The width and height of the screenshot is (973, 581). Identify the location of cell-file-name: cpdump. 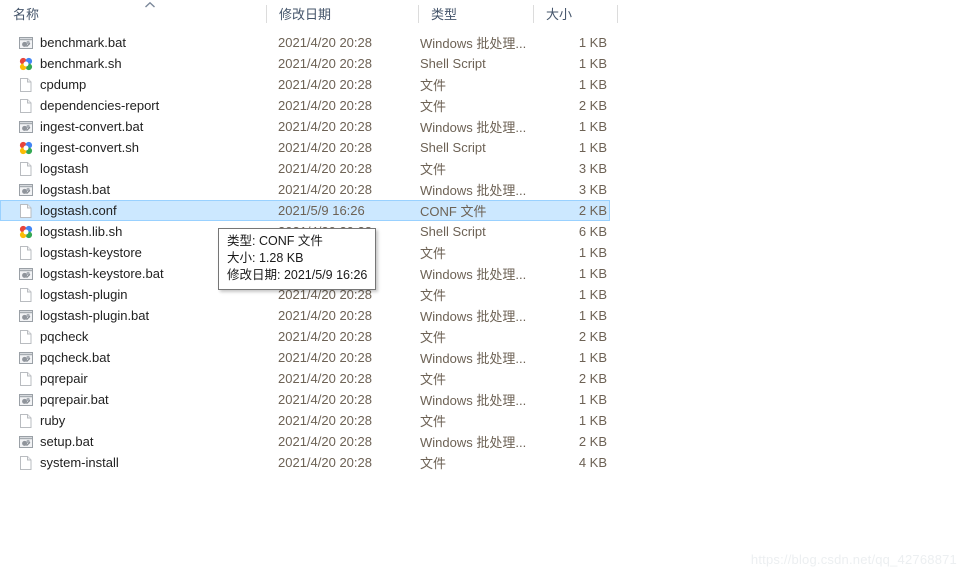
(142, 84).